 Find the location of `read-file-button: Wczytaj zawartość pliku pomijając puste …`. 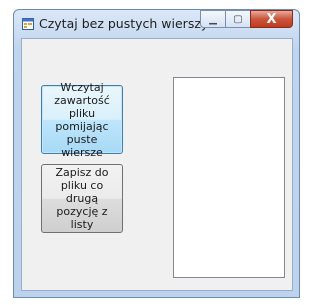

read-file-button: Wczytaj zawartość pliku pomijając puste … is located at coordinates (82, 120).